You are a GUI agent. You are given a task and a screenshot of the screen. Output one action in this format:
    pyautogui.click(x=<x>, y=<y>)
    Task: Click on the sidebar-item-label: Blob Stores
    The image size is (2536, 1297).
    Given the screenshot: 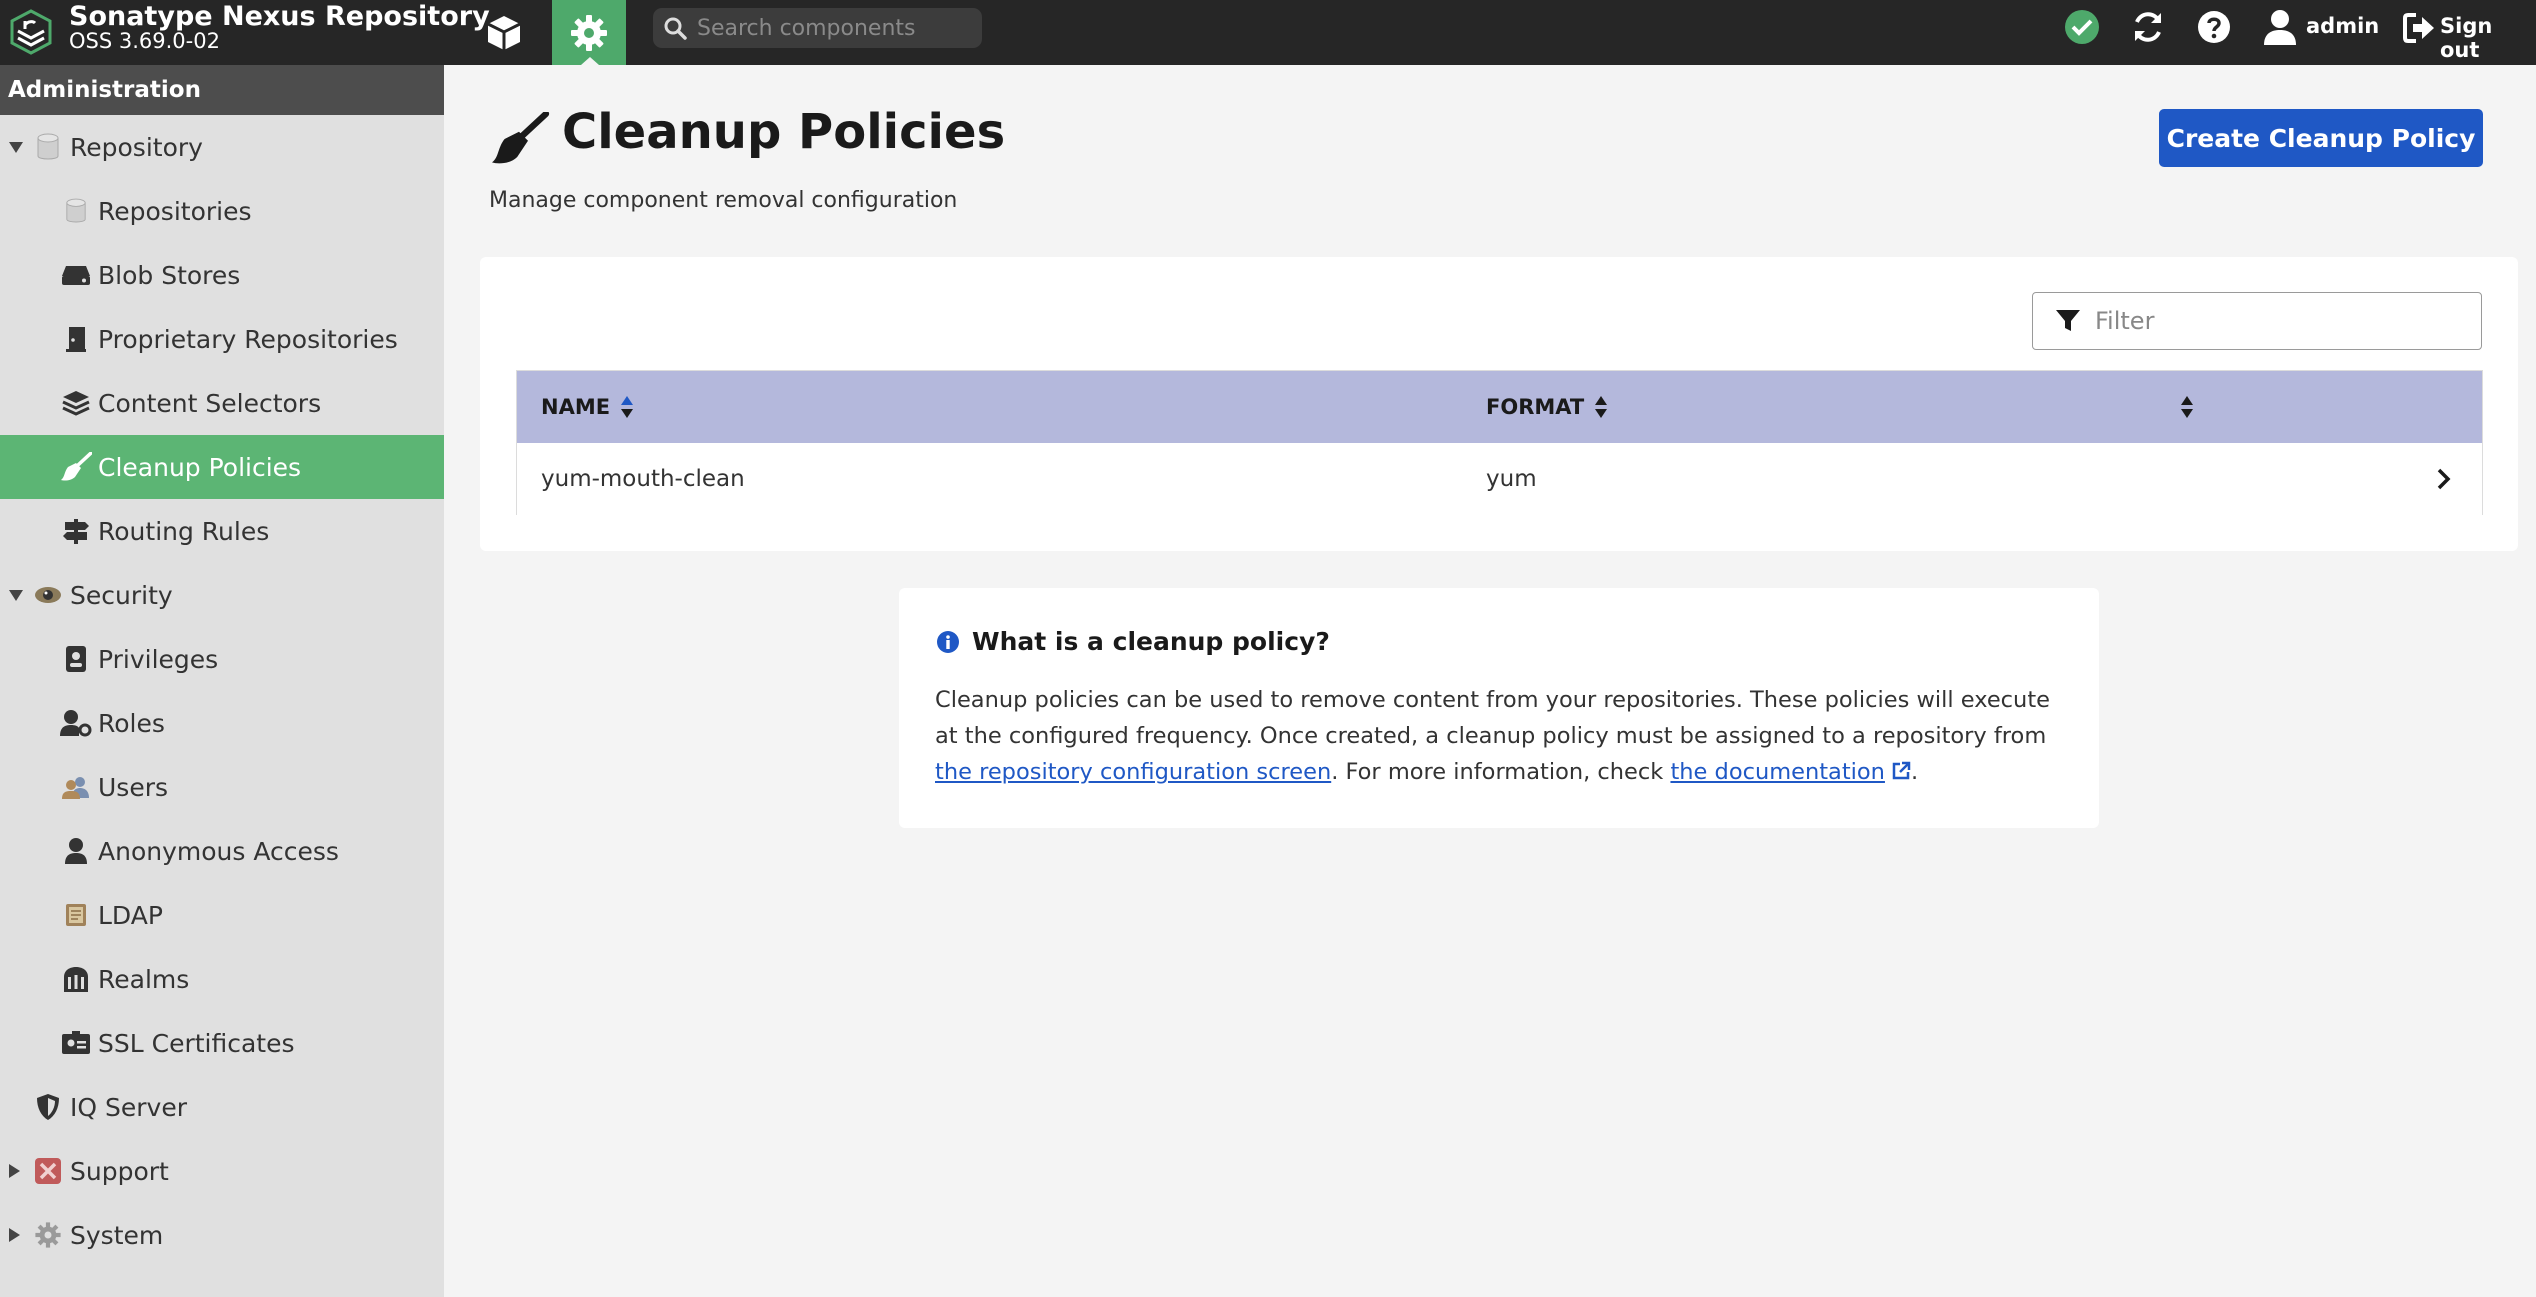 What is the action you would take?
    pyautogui.click(x=169, y=275)
    